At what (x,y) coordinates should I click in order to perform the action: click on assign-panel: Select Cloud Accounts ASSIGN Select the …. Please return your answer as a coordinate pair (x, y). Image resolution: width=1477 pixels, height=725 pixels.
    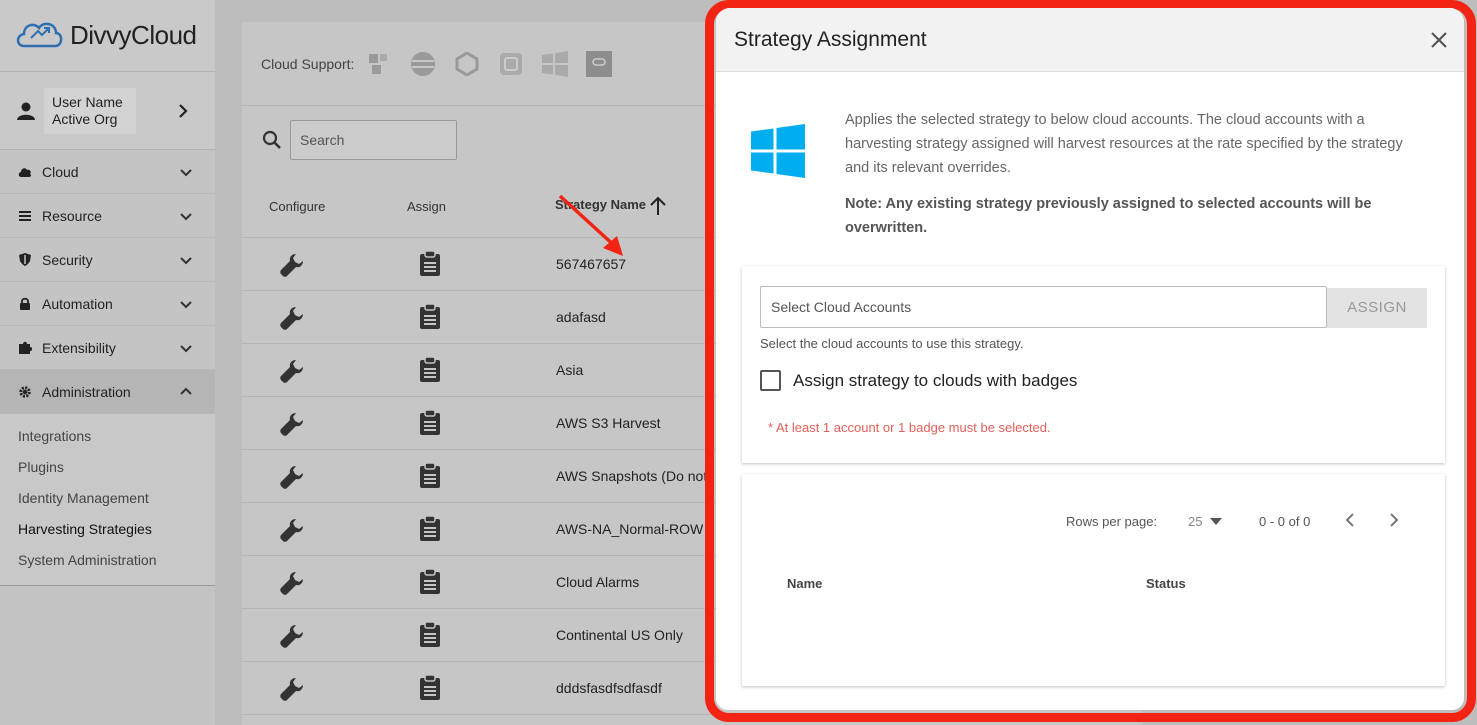
    Looking at the image, I should click on (1093, 364).